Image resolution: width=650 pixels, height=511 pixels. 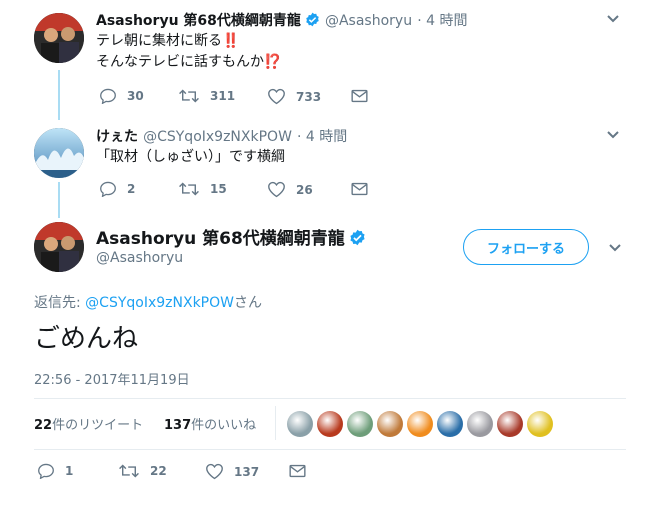 What do you see at coordinates (69, 471) in the screenshot?
I see `reply-count: 1` at bounding box center [69, 471].